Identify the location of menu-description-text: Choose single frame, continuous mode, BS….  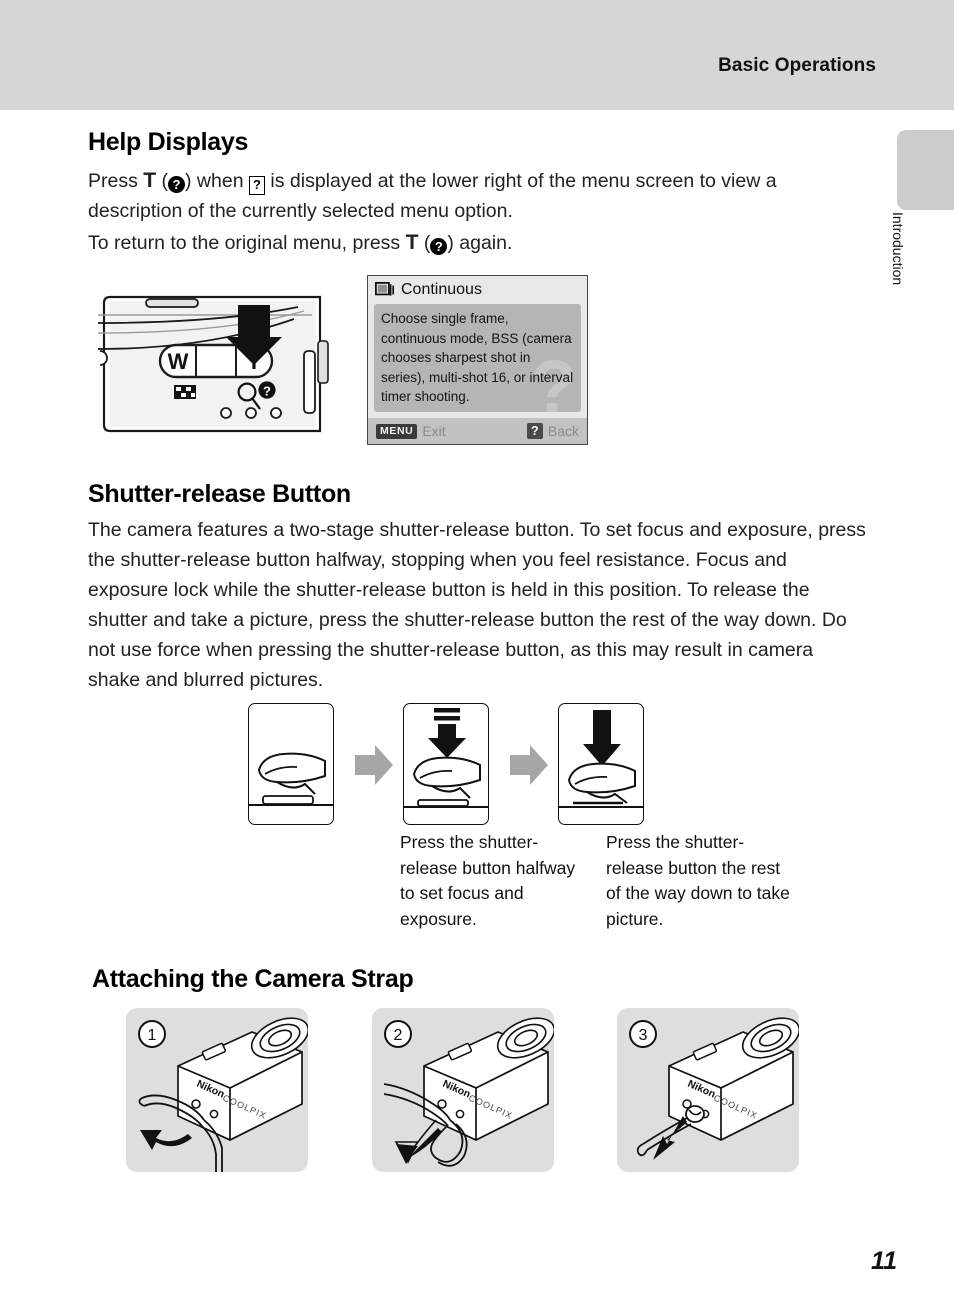
(477, 357).